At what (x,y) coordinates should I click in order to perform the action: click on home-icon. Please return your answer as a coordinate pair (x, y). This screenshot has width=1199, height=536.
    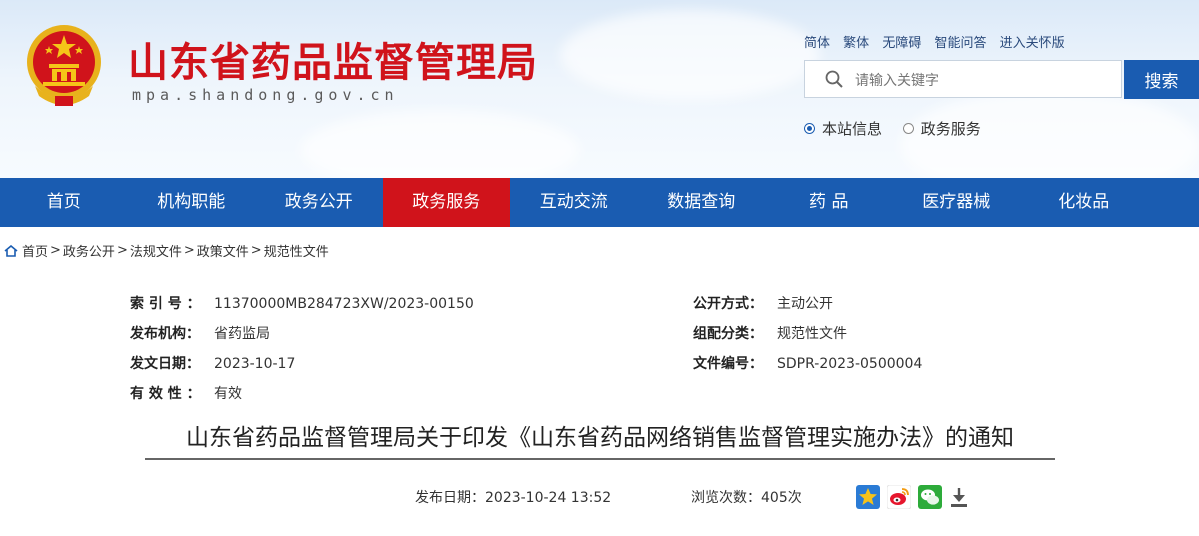
    Looking at the image, I should click on (11, 250).